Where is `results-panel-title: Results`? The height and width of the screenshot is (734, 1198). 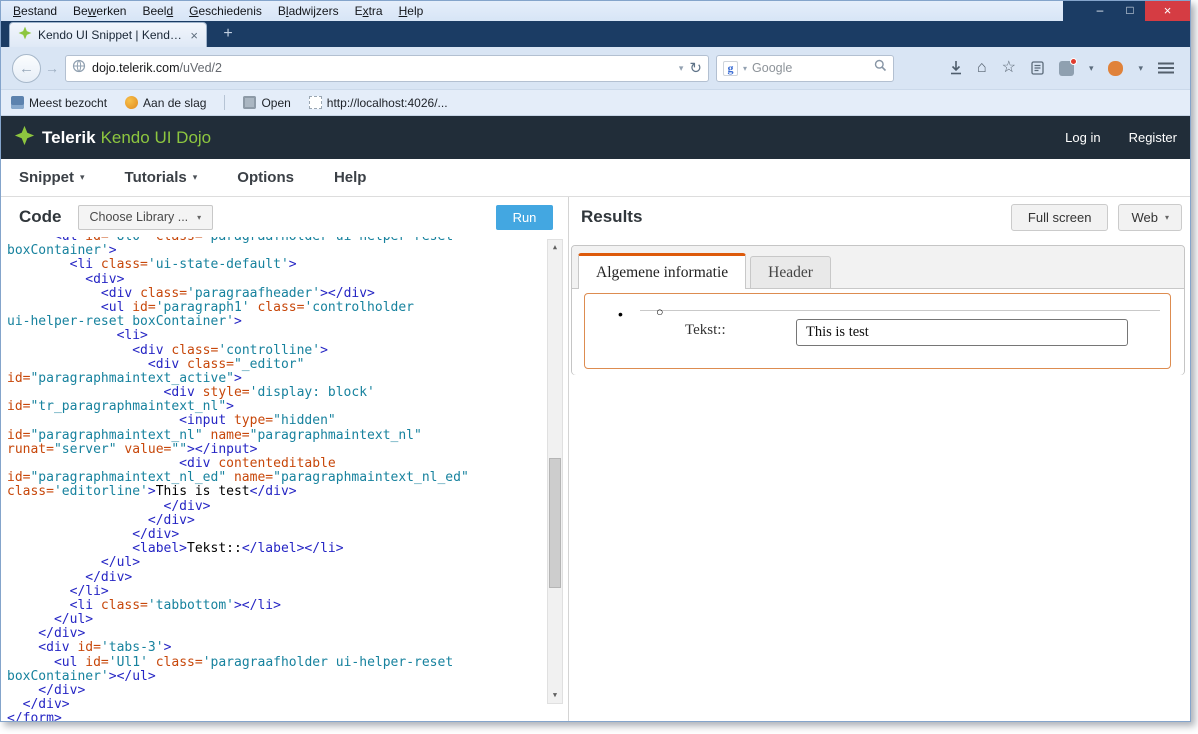
results-panel-title: Results is located at coordinates (612, 216).